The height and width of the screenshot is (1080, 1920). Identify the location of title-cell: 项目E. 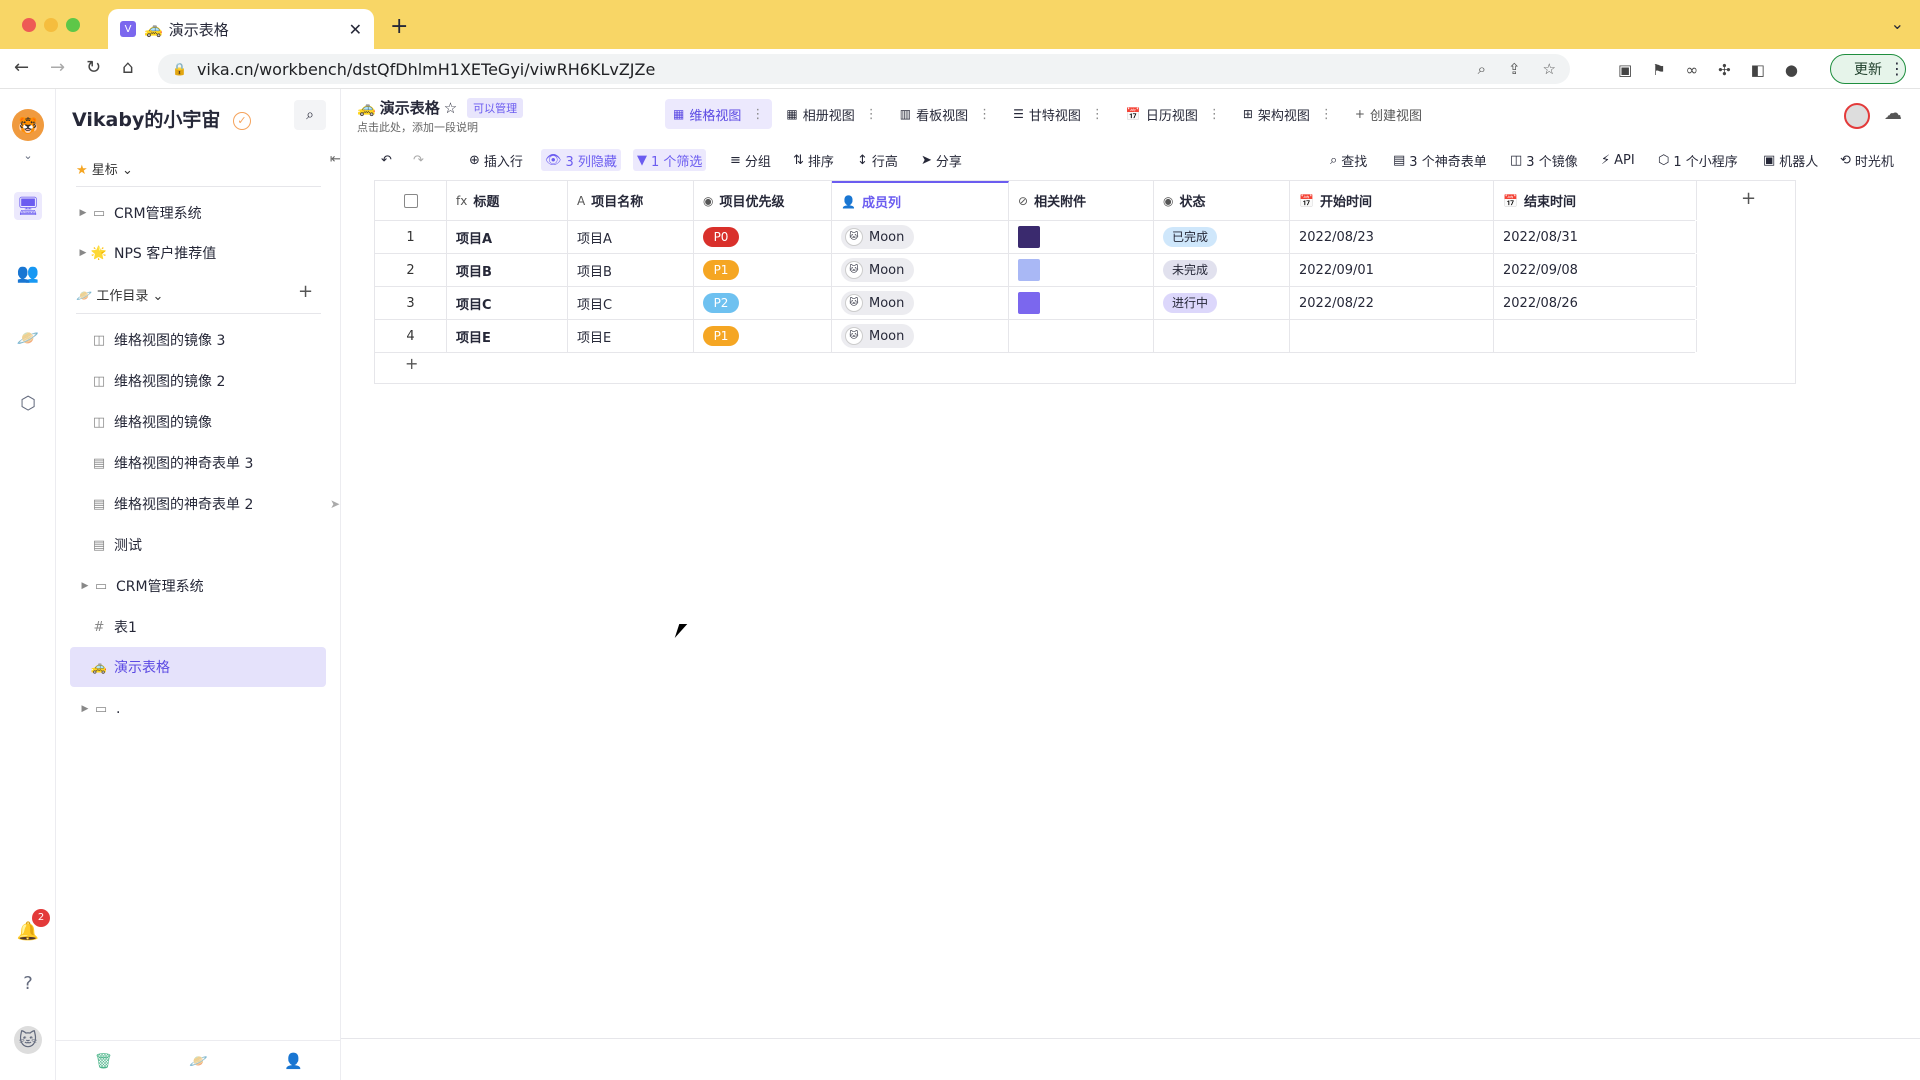
(507, 336).